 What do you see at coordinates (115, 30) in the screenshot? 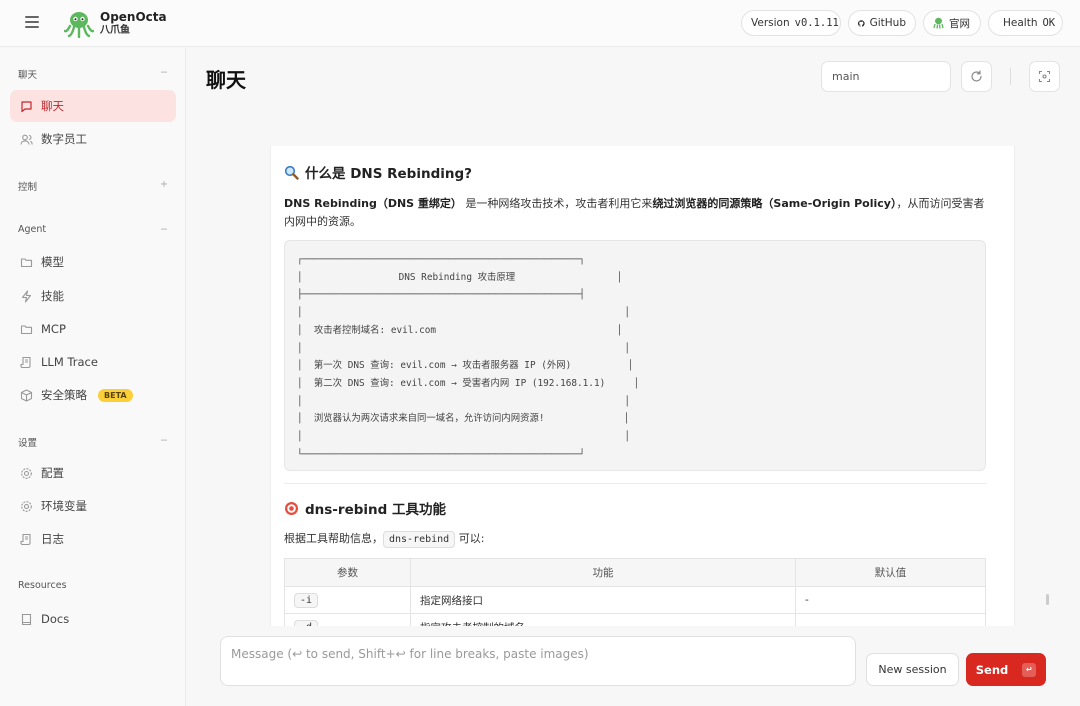
I see `brand-subtitle: 八爪鱼` at bounding box center [115, 30].